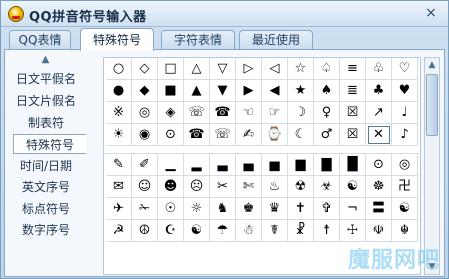 The height and width of the screenshot is (279, 449). What do you see at coordinates (379, 187) in the screenshot?
I see `symbol-cell: ☸` at bounding box center [379, 187].